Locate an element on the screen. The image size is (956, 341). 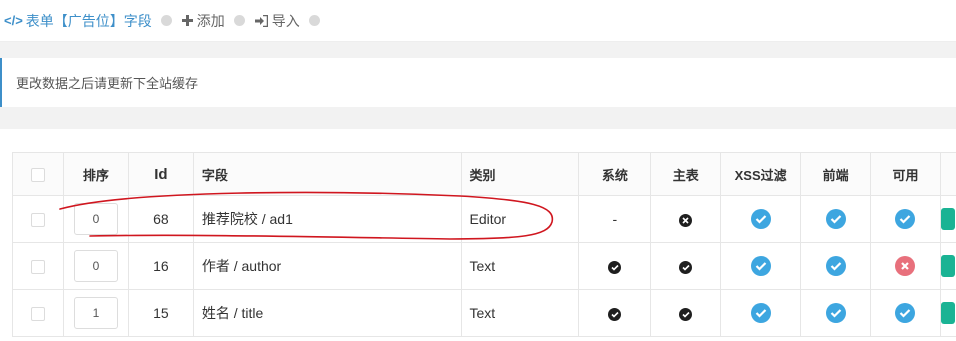
code-icon: </> is located at coordinates (13, 20).